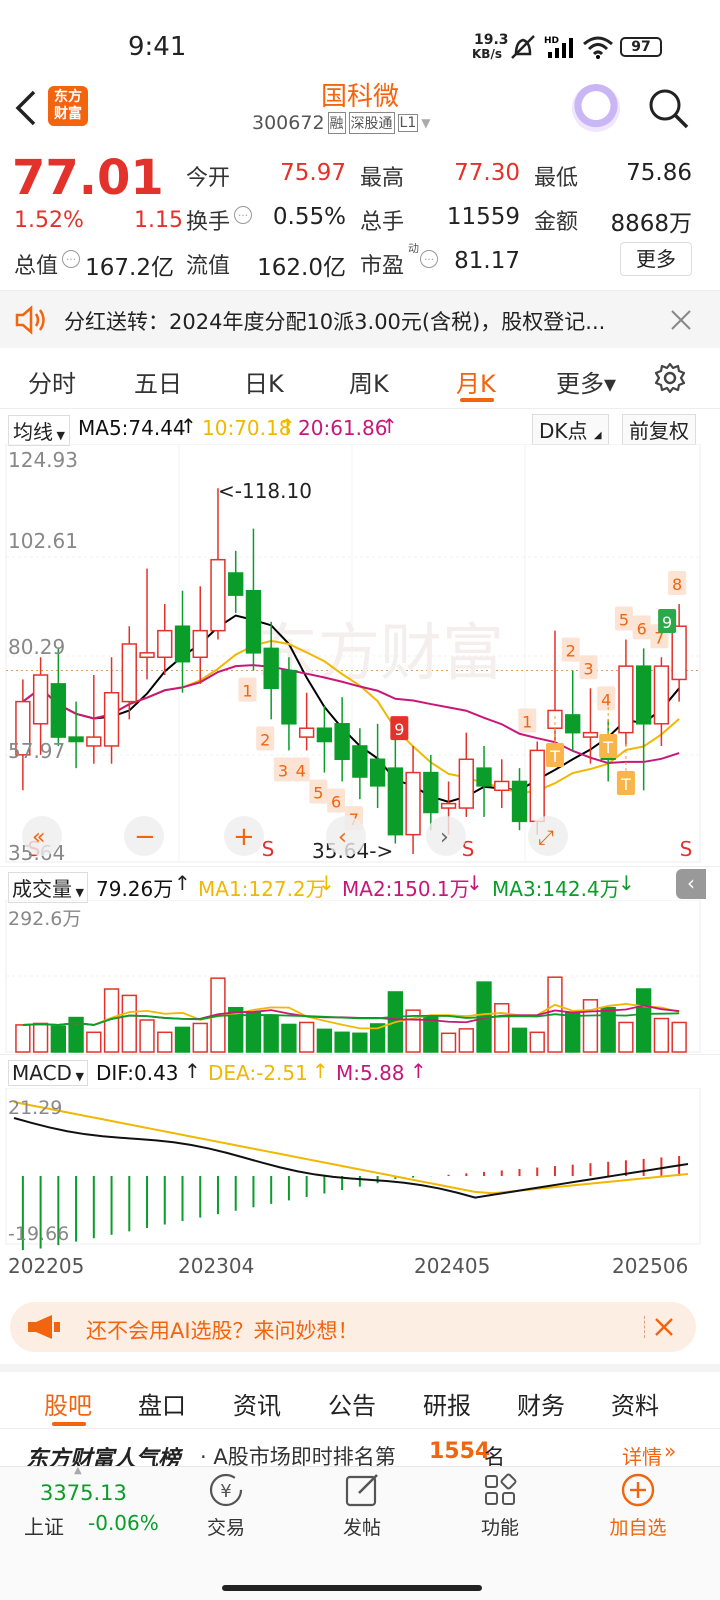  I want to click on tab-guba: 股吧, so click(68, 1403).